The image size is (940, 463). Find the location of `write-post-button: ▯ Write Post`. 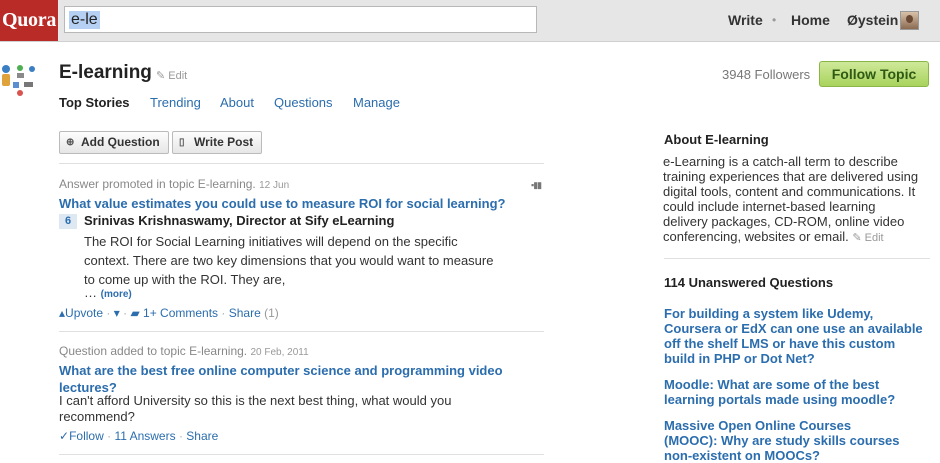

write-post-button: ▯ Write Post is located at coordinates (217, 142).